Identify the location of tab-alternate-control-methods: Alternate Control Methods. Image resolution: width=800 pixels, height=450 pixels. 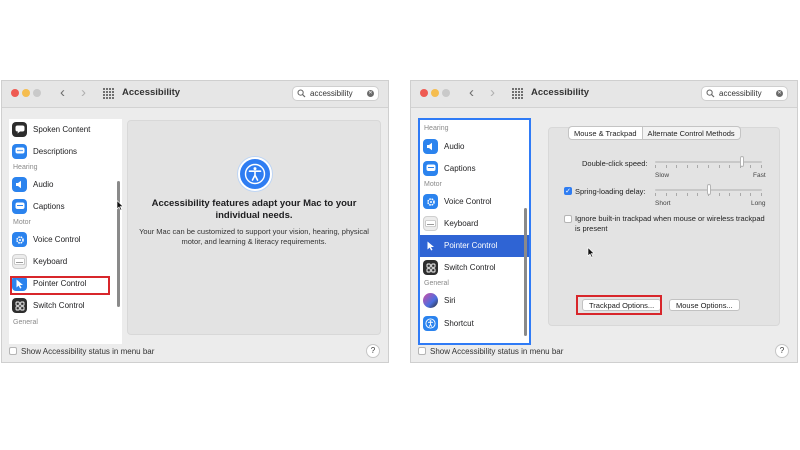
(691, 133).